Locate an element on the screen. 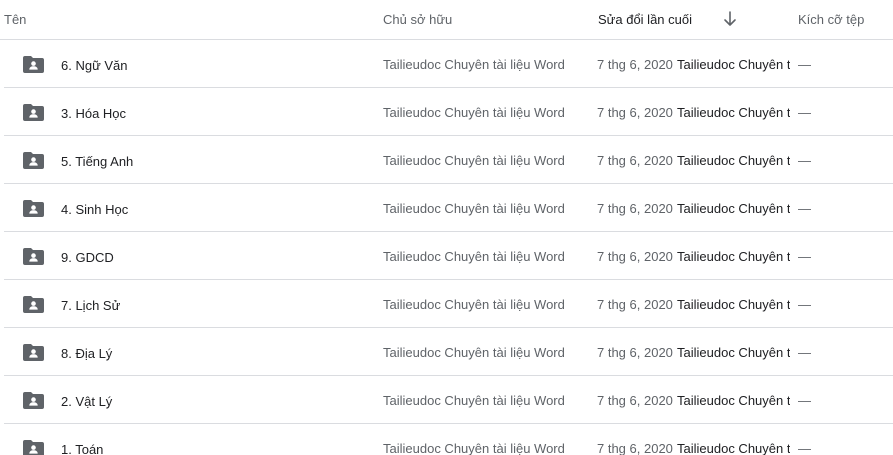  file-name: 3. Hóa Học is located at coordinates (94, 113).